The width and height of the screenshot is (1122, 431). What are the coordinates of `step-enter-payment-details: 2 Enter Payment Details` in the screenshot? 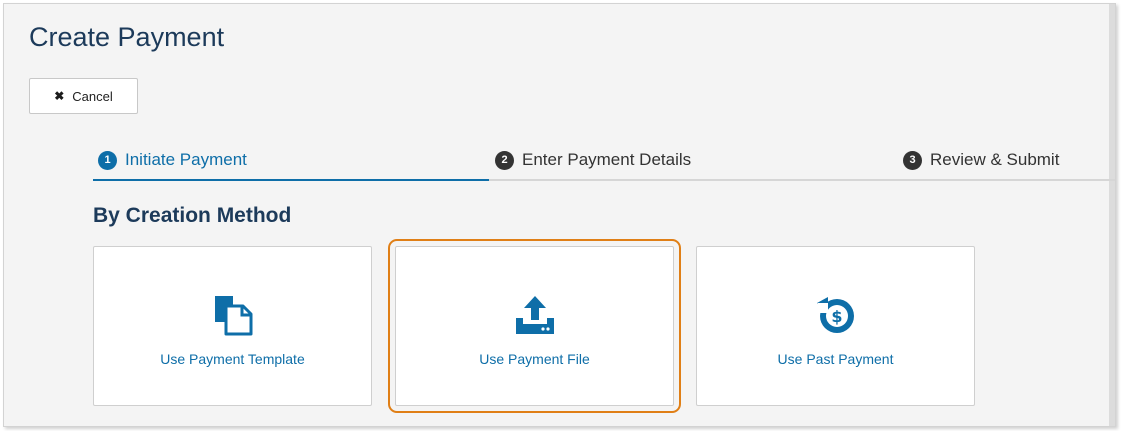 It's located at (593, 160).